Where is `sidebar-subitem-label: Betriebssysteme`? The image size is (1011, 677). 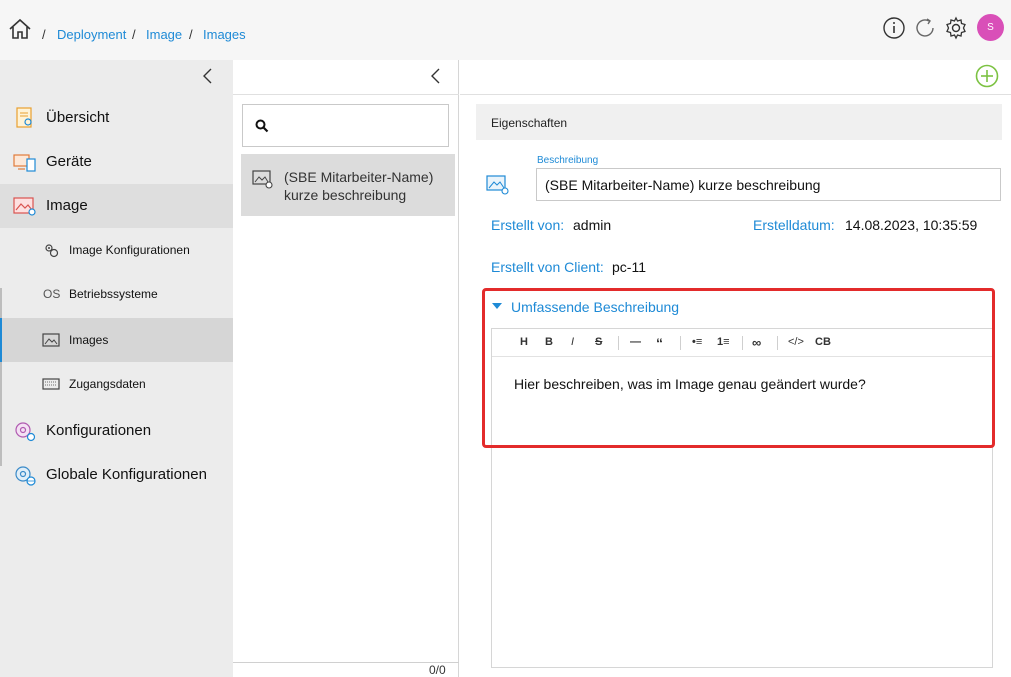 sidebar-subitem-label: Betriebssysteme is located at coordinates (113, 294).